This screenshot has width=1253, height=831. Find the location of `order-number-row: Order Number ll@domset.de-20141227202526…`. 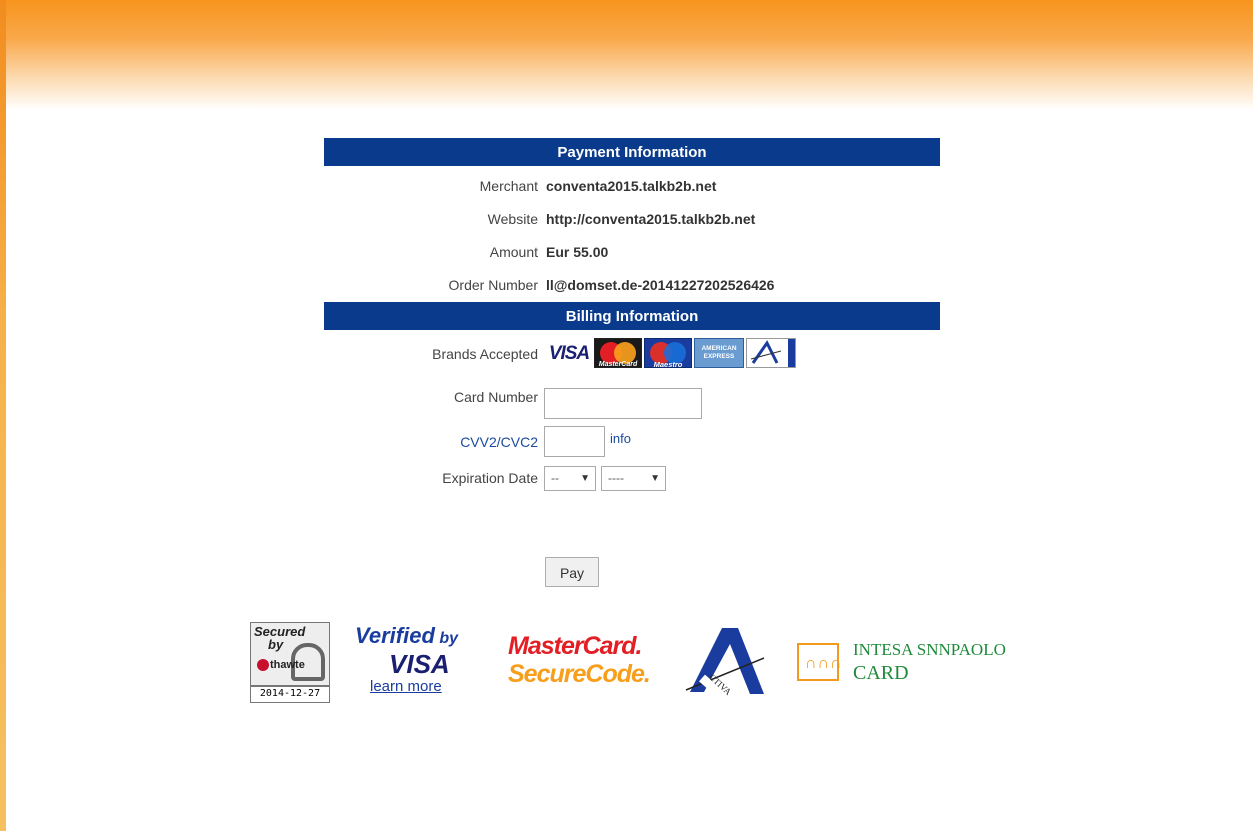

order-number-row: Order Number ll@domset.de-20141227202526… is located at coordinates (632, 285).